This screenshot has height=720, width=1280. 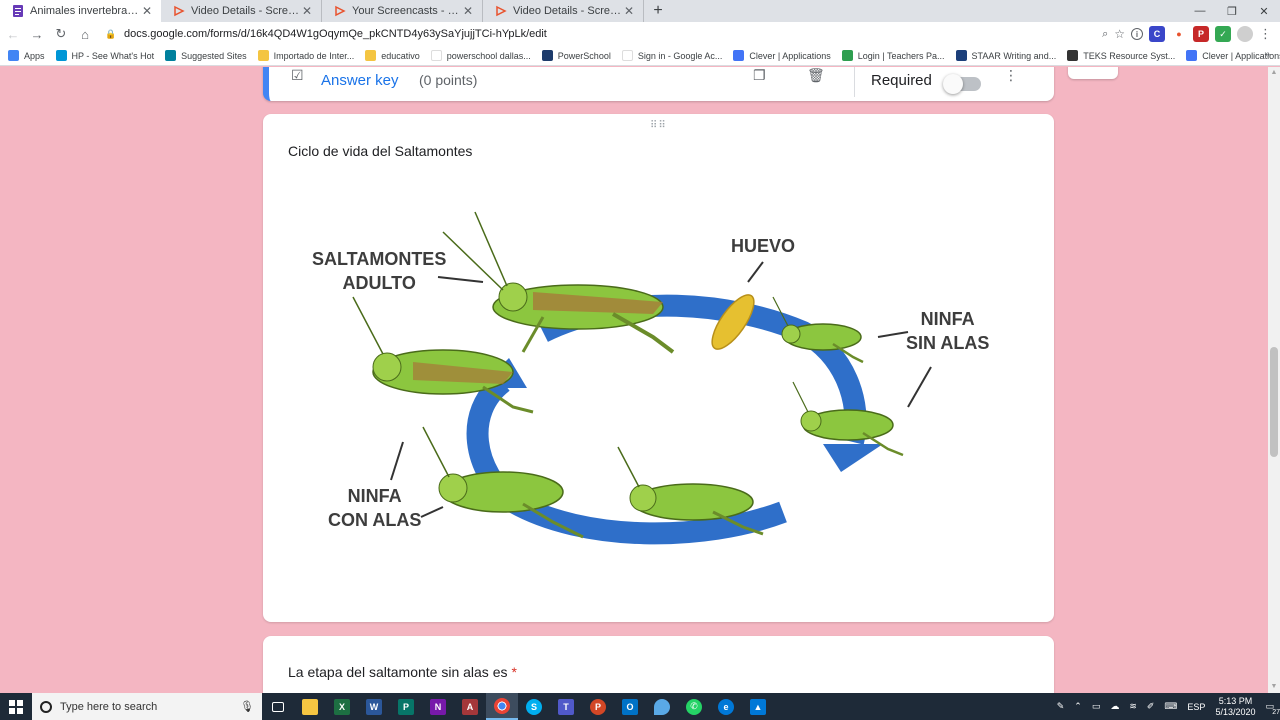 I want to click on scroll-up-icon: ▲, so click(x=1274, y=73).